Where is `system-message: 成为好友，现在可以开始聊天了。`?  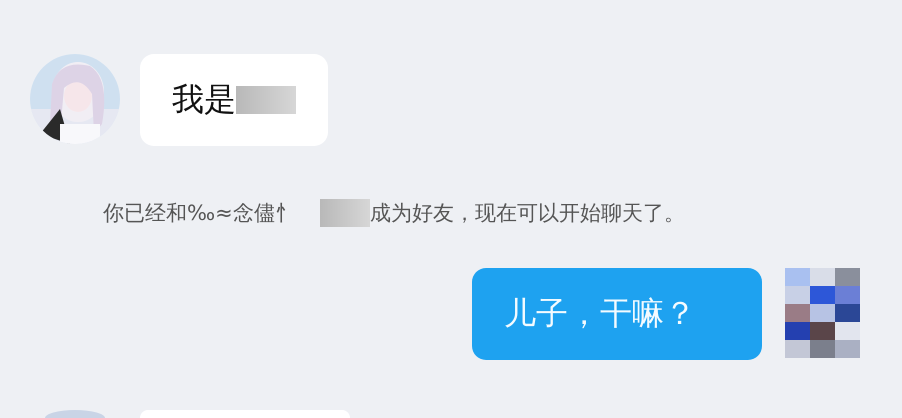 system-message: 成为好友，现在可以开始聊天了。 is located at coordinates (527, 213).